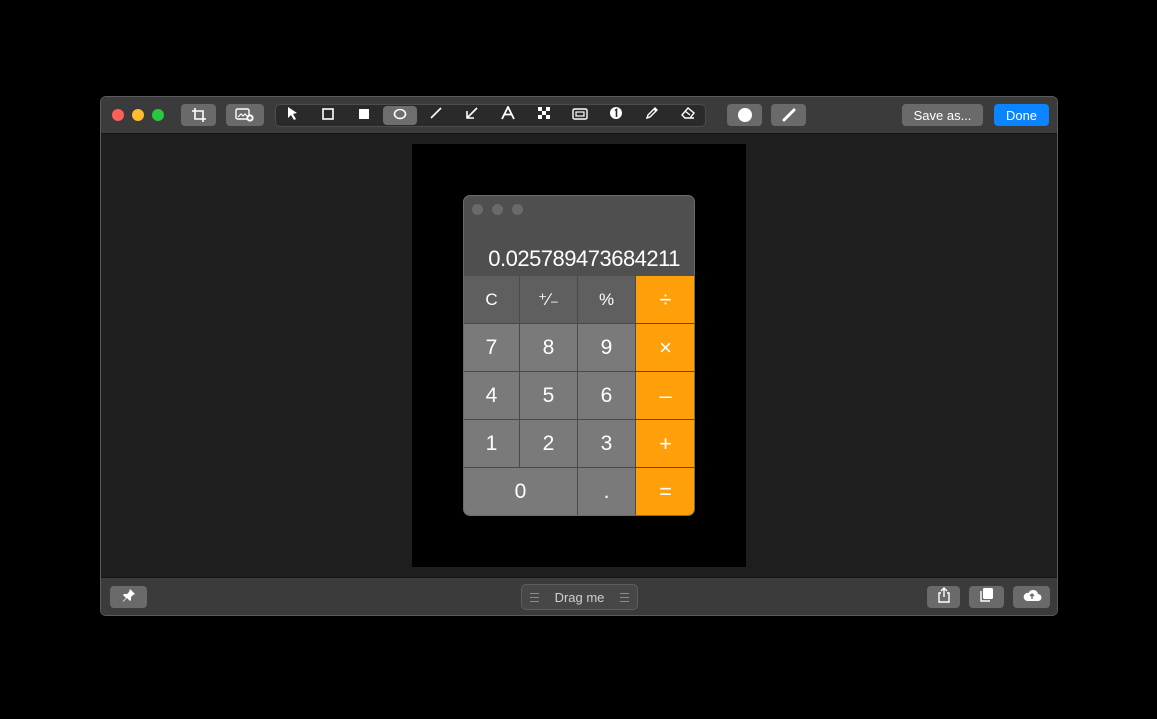 The height and width of the screenshot is (719, 1157). Describe the element at coordinates (138, 115) in the screenshot. I see `window-minimize-button` at that location.